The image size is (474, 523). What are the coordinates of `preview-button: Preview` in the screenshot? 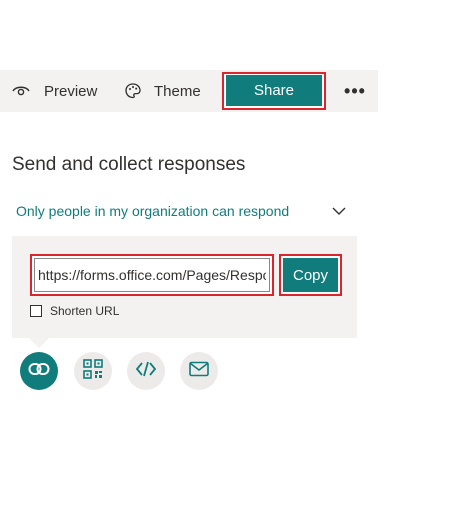 It's located at (54, 91).